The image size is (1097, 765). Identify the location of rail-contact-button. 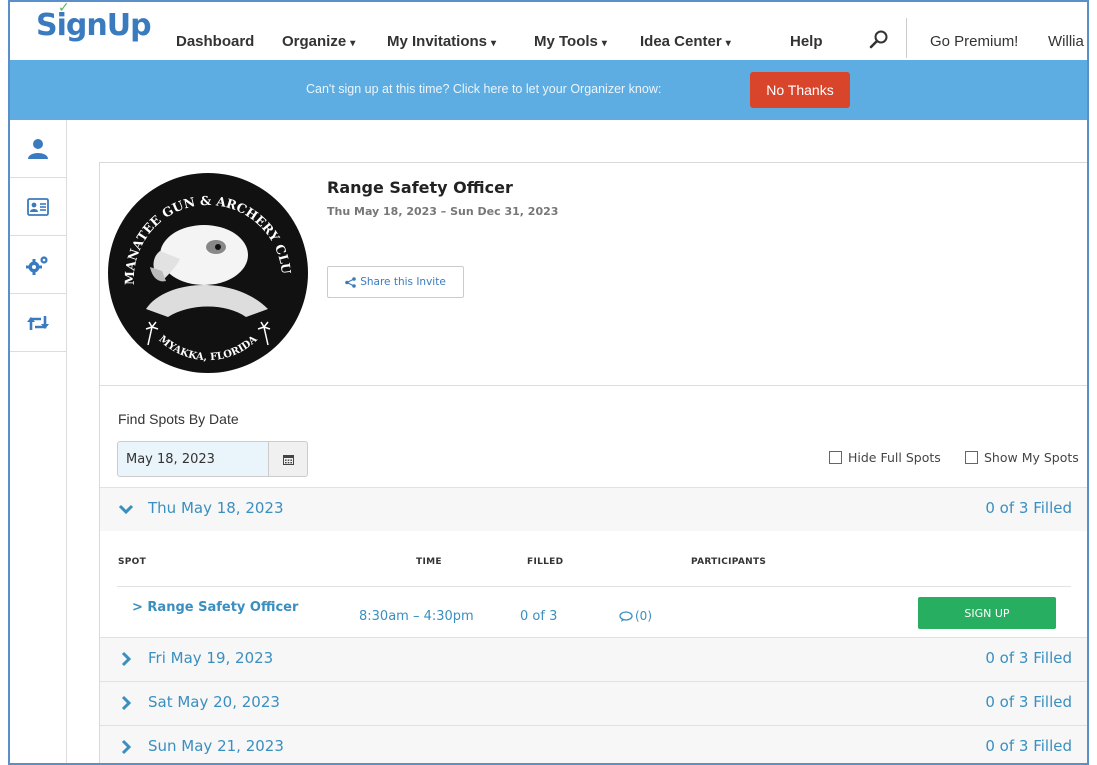
(38, 207).